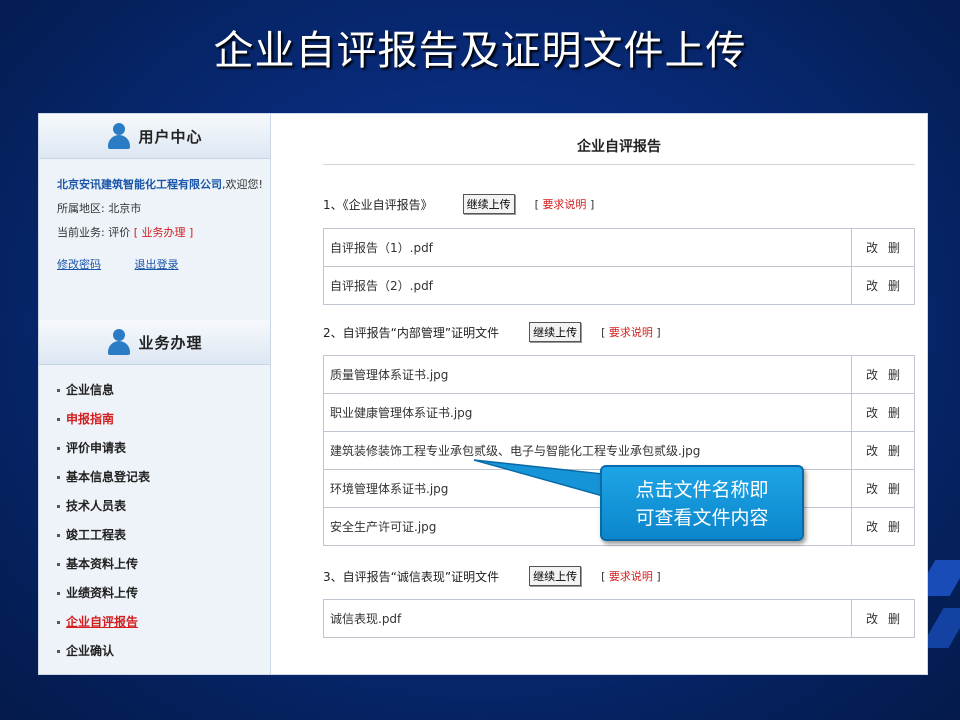 The width and height of the screenshot is (960, 720). I want to click on business-label: 当前业务:, so click(81, 232).